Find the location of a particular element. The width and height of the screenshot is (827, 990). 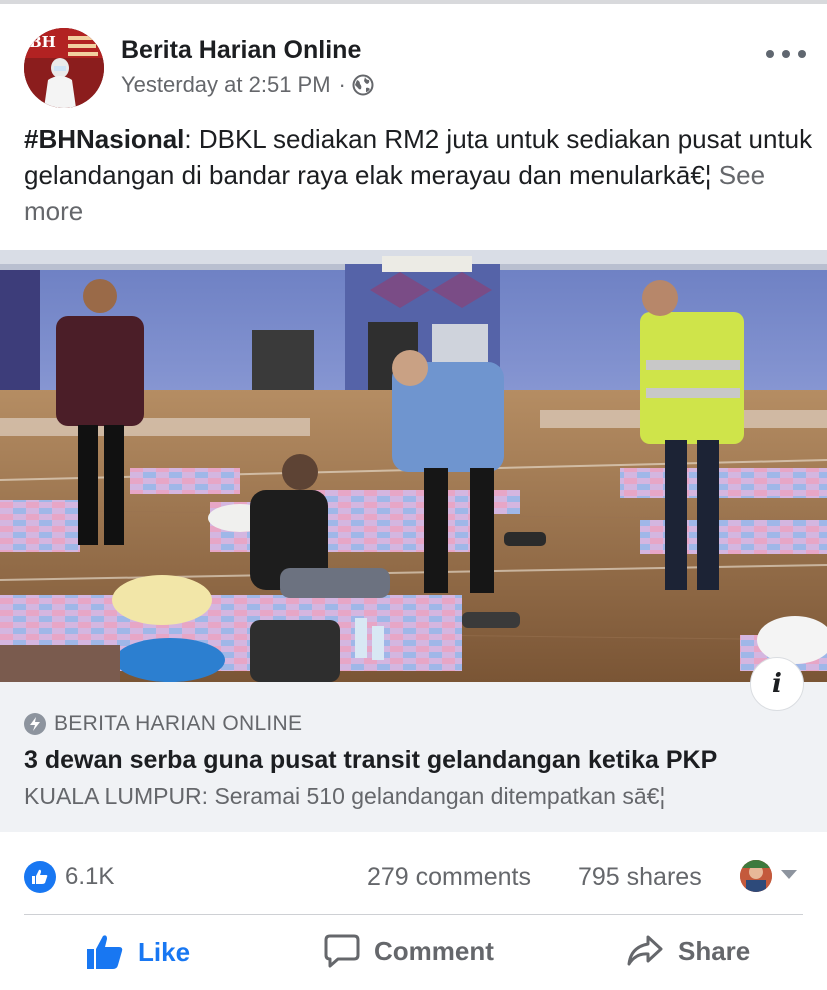

action-divider is located at coordinates (413, 914).